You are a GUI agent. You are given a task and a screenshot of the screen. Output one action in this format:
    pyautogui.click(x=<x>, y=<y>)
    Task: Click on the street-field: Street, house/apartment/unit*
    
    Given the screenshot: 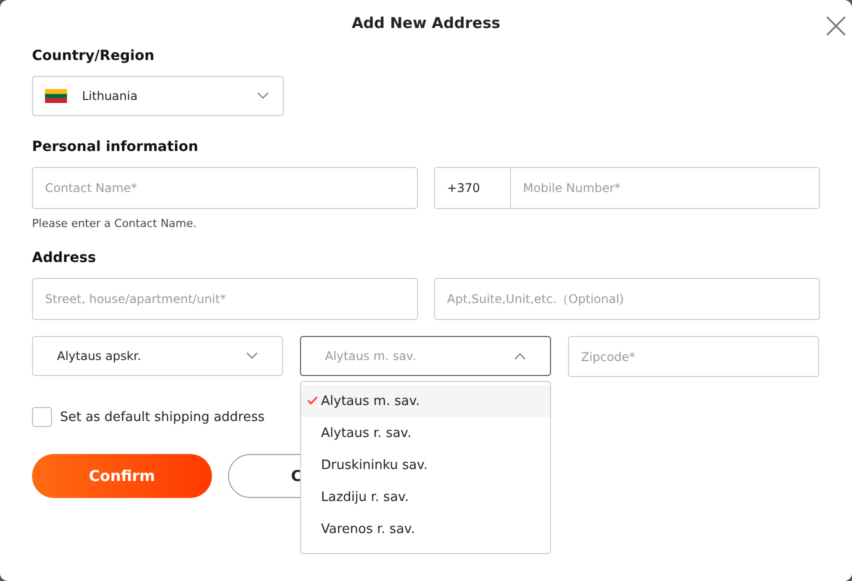 What is the action you would take?
    pyautogui.click(x=225, y=299)
    